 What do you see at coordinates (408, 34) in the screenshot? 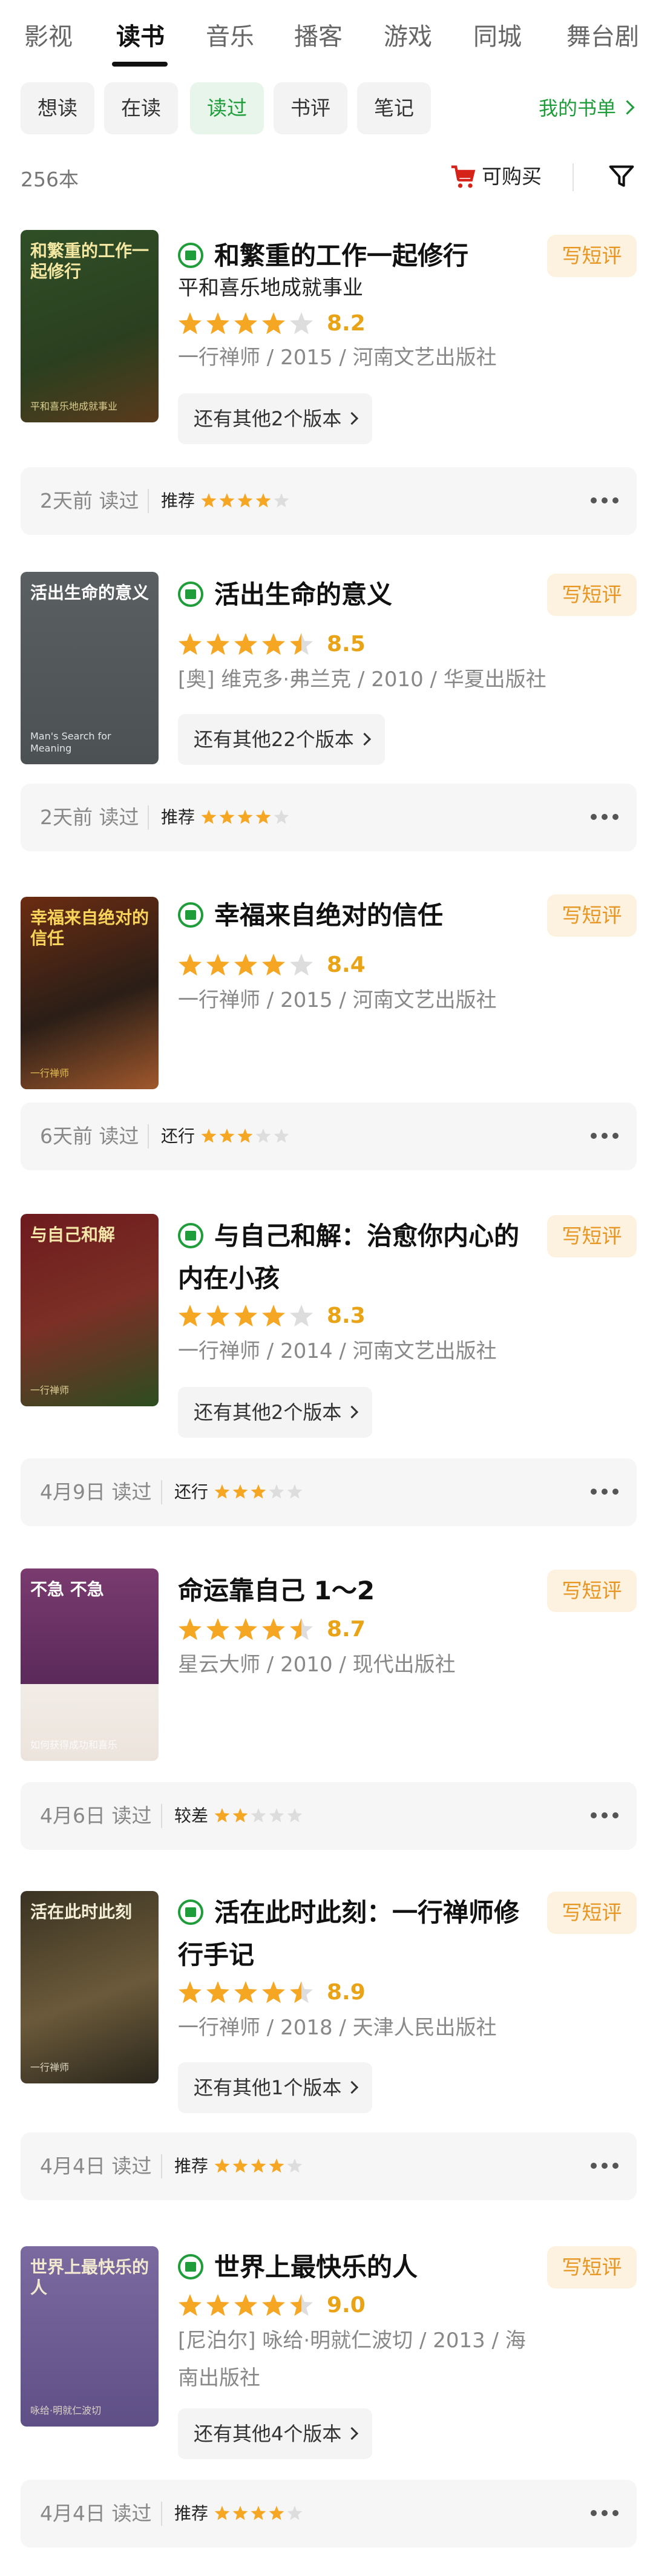
I see `tab-games: 游戏` at bounding box center [408, 34].